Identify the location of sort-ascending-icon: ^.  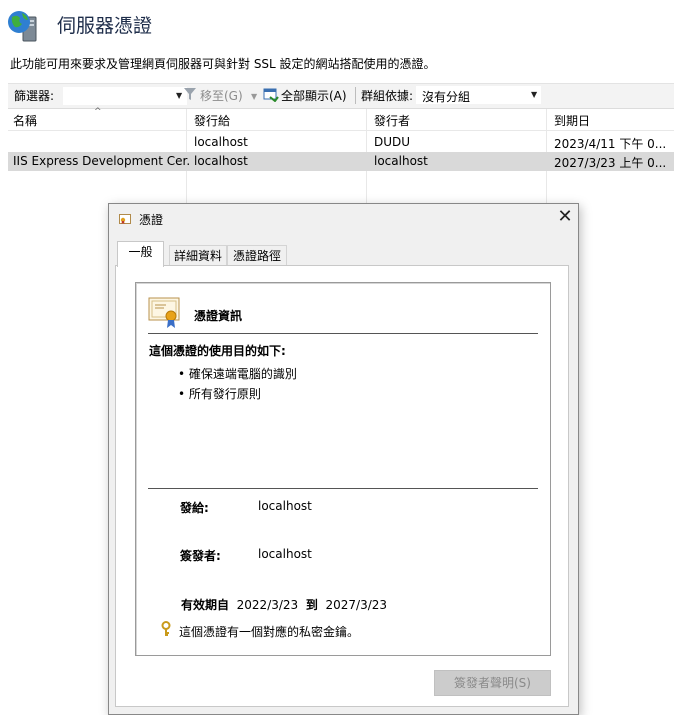
(98, 112).